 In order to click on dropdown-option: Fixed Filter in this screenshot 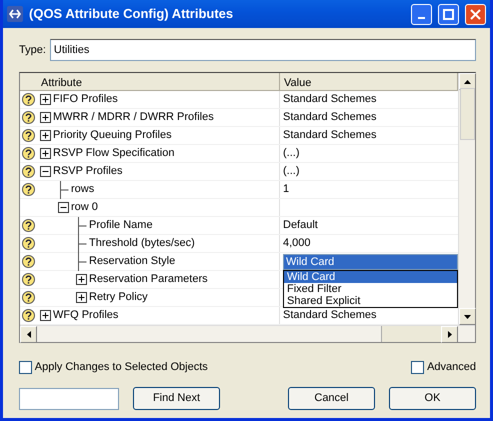, I will do `click(370, 289)`.